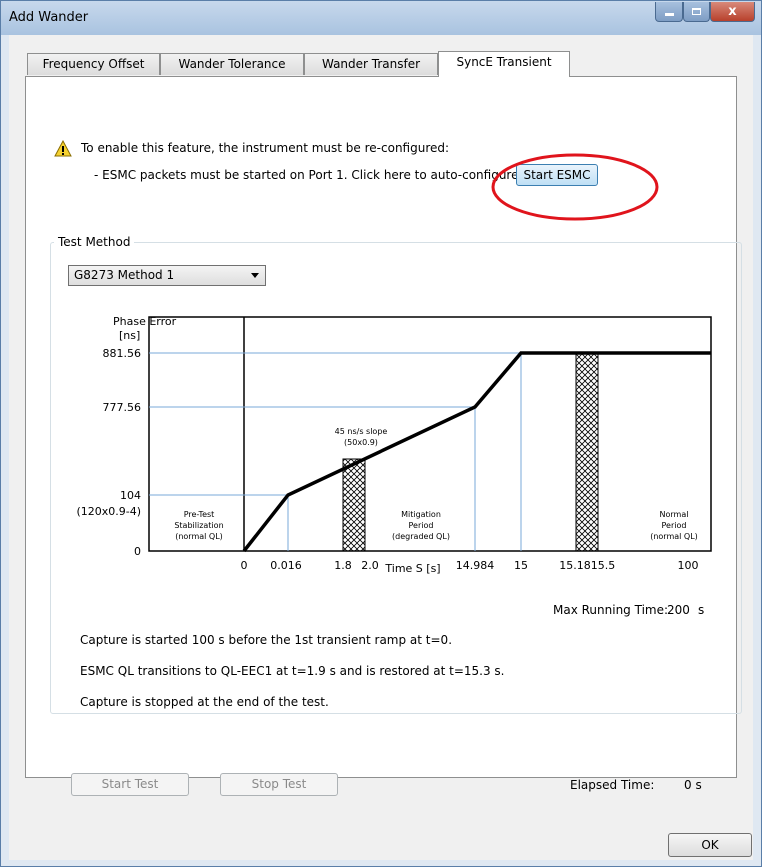  Describe the element at coordinates (94, 242) in the screenshot. I see `test-method-label: Test Method` at that location.